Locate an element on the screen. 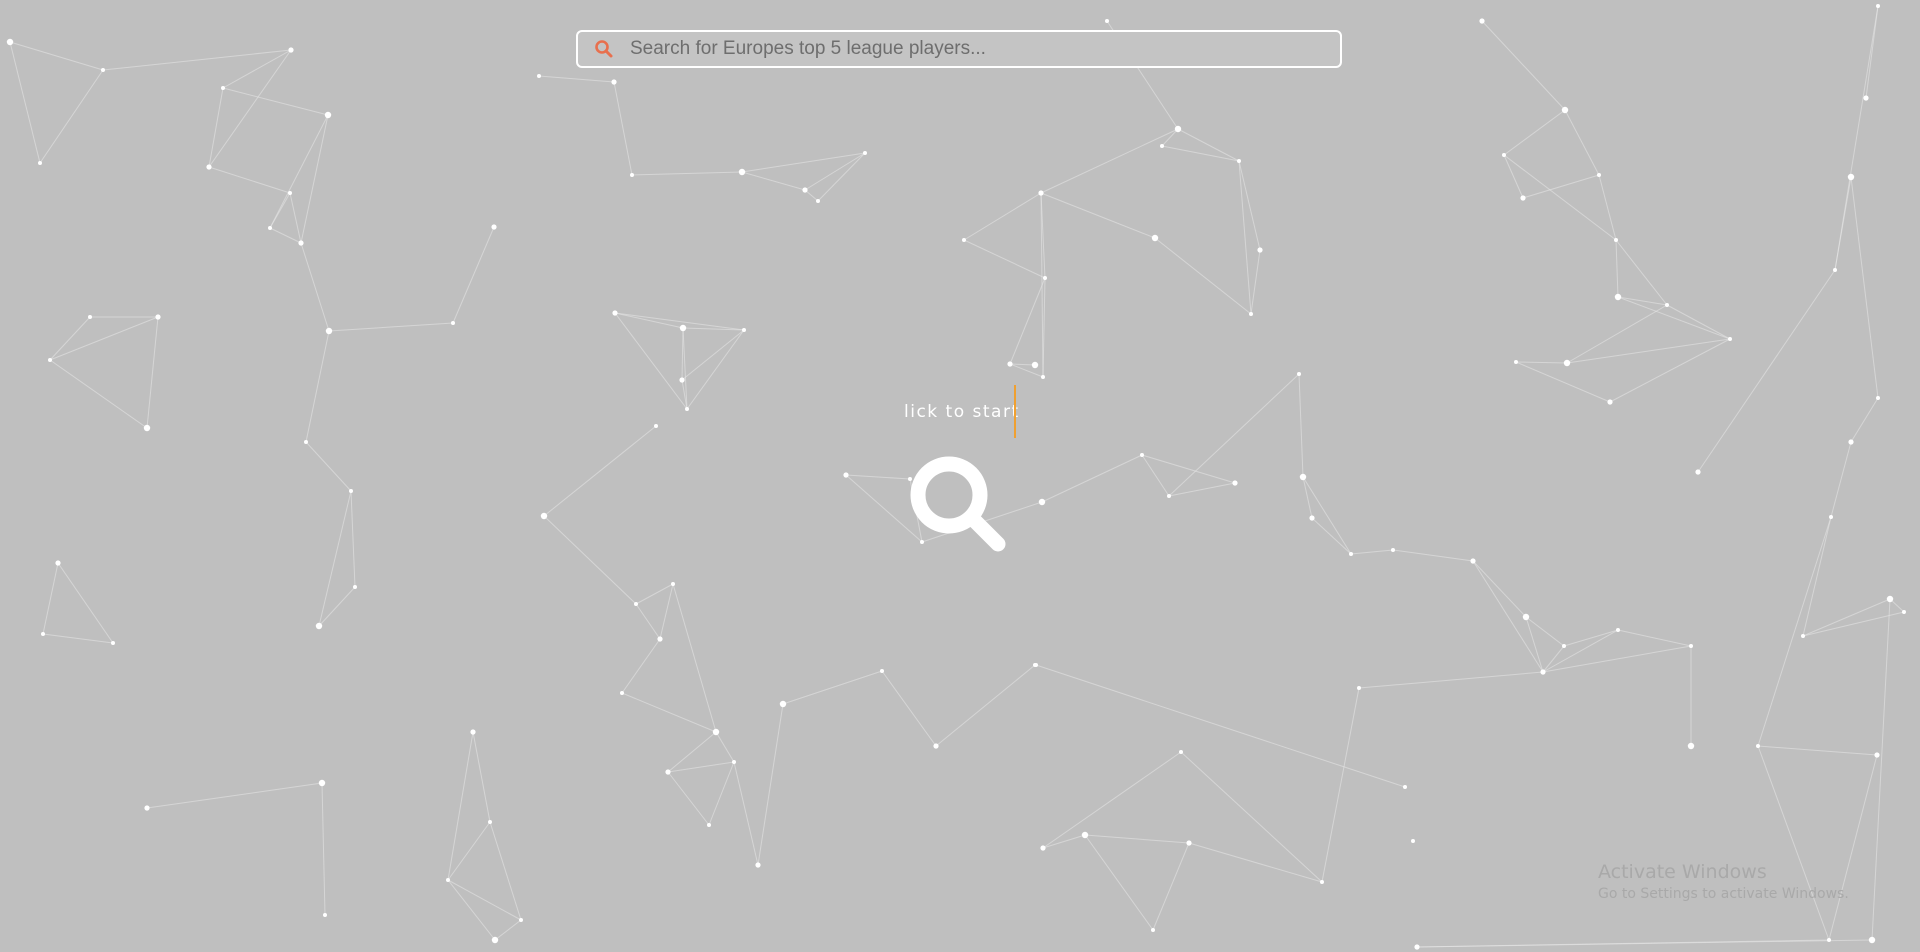 The width and height of the screenshot is (1920, 952). search-icon is located at coordinates (604, 49).